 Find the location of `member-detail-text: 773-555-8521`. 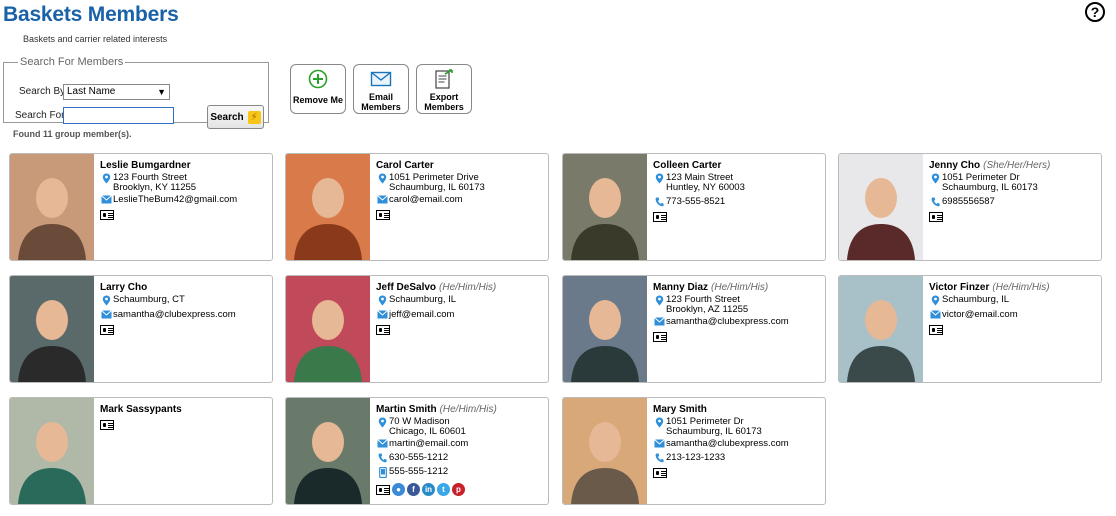

member-detail-text: 773-555-8521 is located at coordinates (695, 202).